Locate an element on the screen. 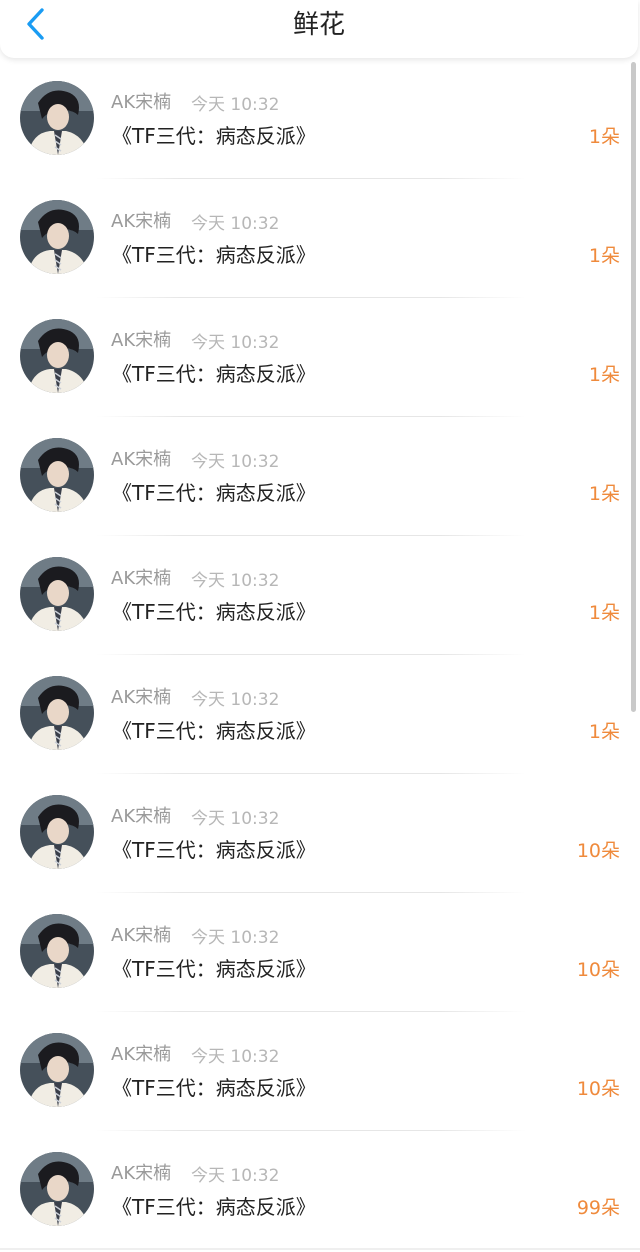 This screenshot has width=640, height=1252. flower-count: 99朵 is located at coordinates (598, 1208).